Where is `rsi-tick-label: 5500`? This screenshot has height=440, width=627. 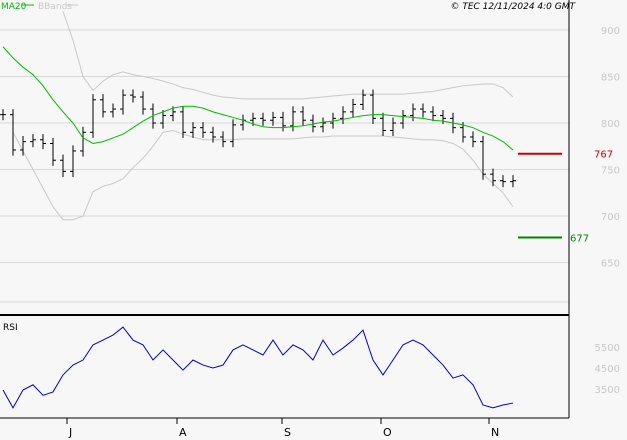 rsi-tick-label: 5500 is located at coordinates (607, 348).